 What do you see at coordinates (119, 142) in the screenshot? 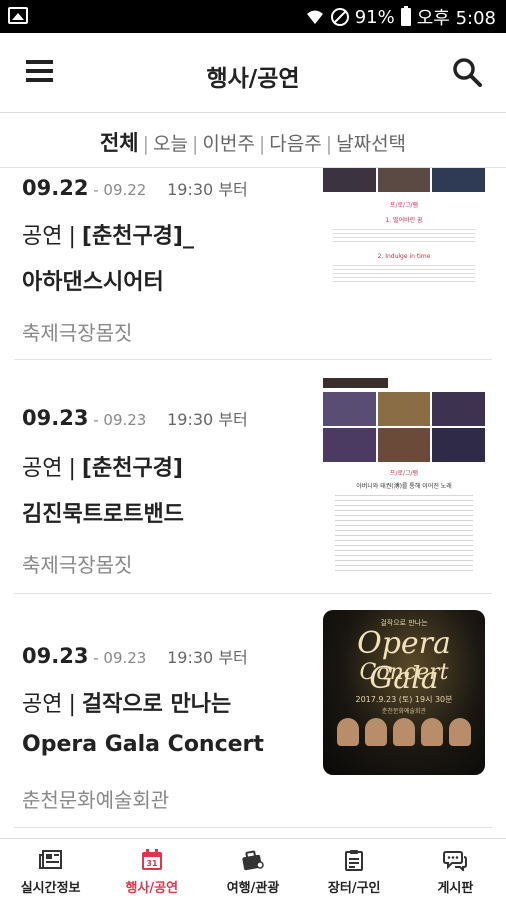
I see `filter-all: 전체` at bounding box center [119, 142].